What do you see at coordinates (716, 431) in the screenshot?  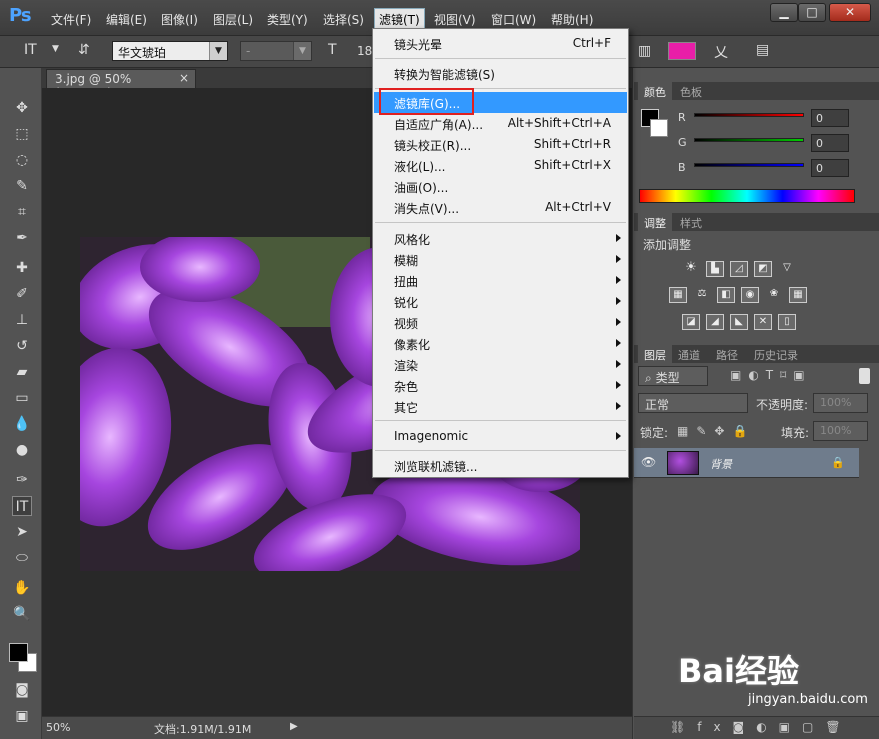 I see `lock-icons: ▦✎✥🔒` at bounding box center [716, 431].